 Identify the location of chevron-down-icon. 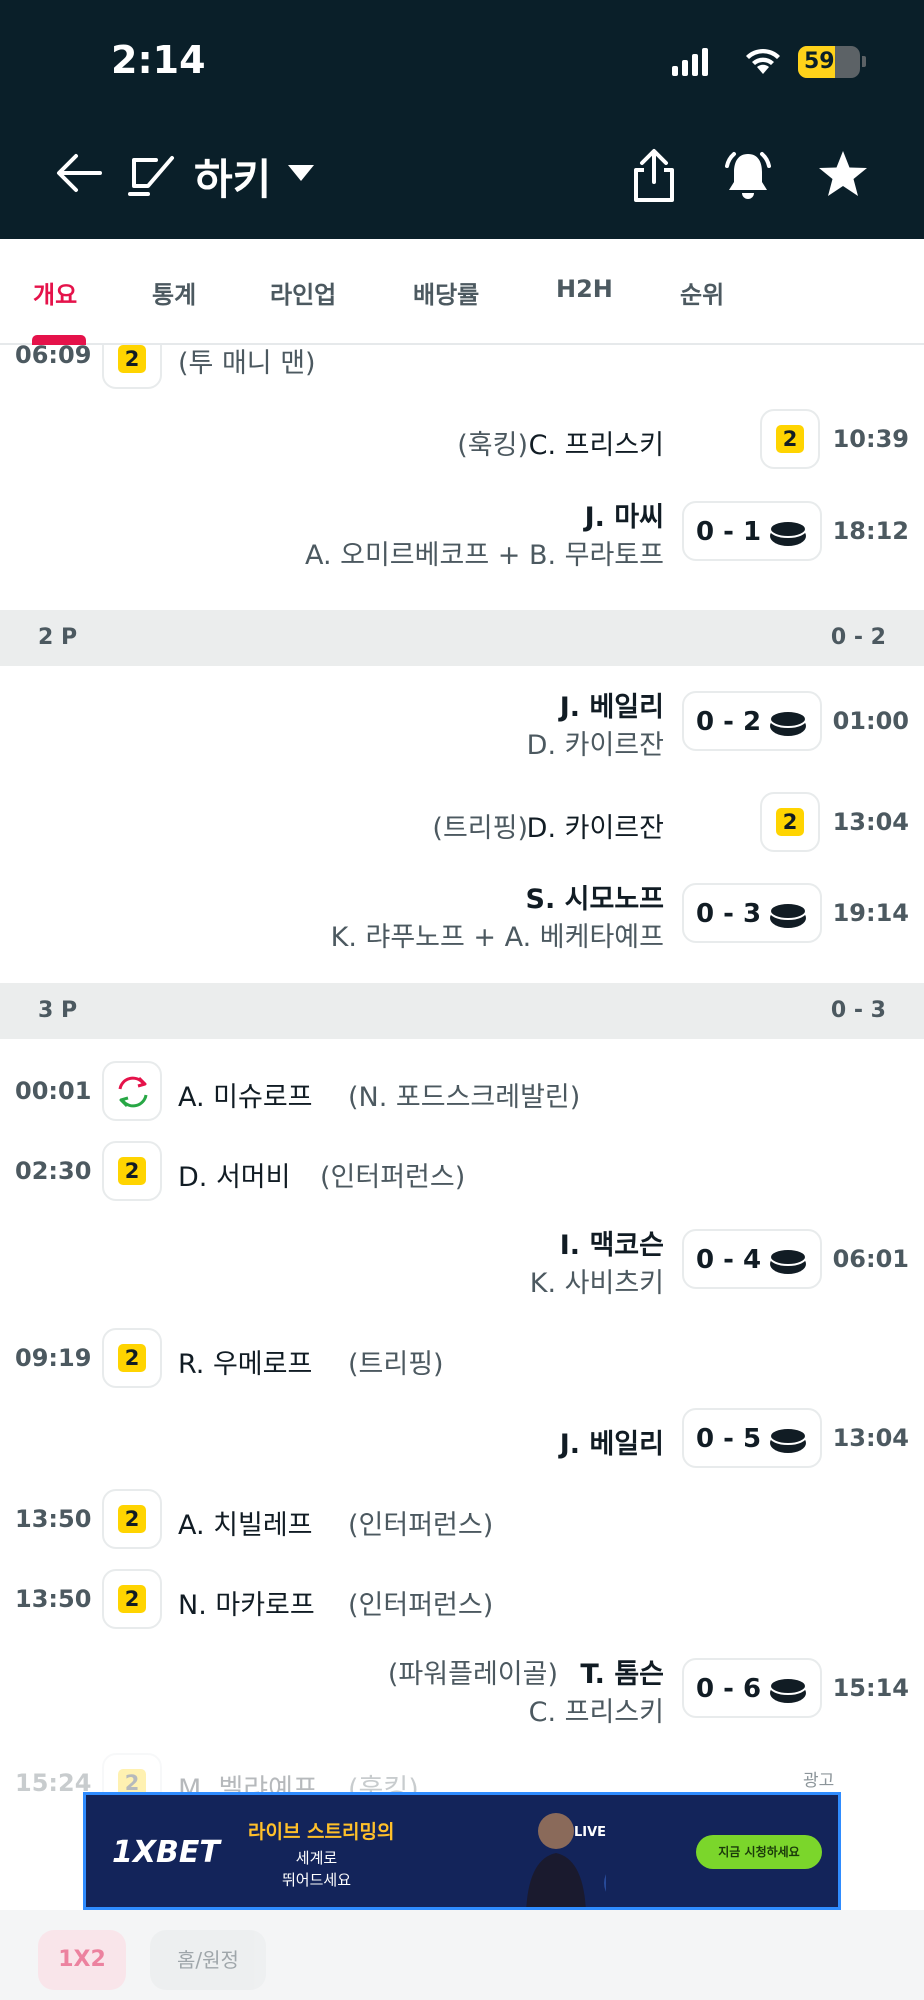
(301, 173).